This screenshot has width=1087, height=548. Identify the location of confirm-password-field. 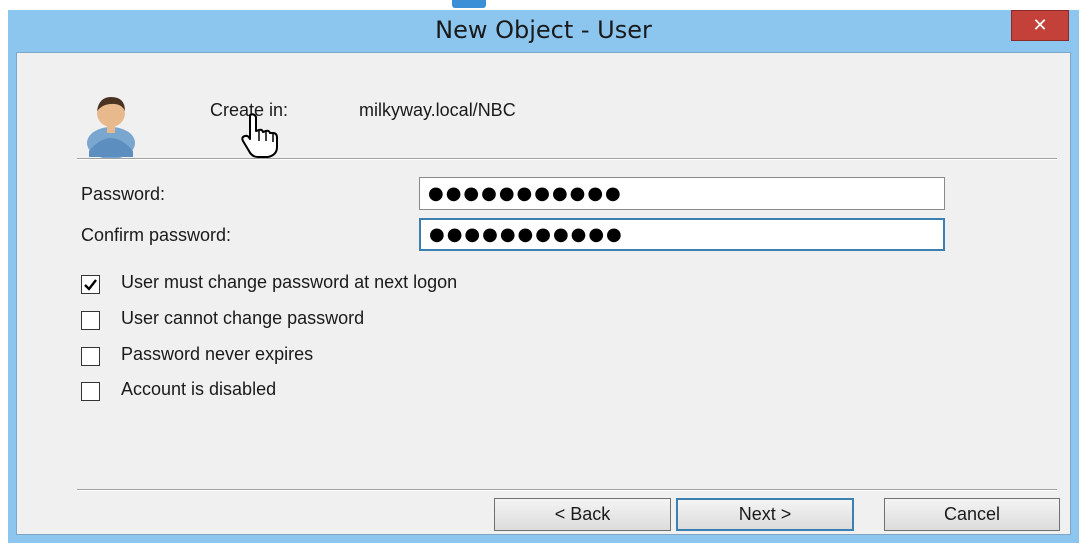
(682, 234).